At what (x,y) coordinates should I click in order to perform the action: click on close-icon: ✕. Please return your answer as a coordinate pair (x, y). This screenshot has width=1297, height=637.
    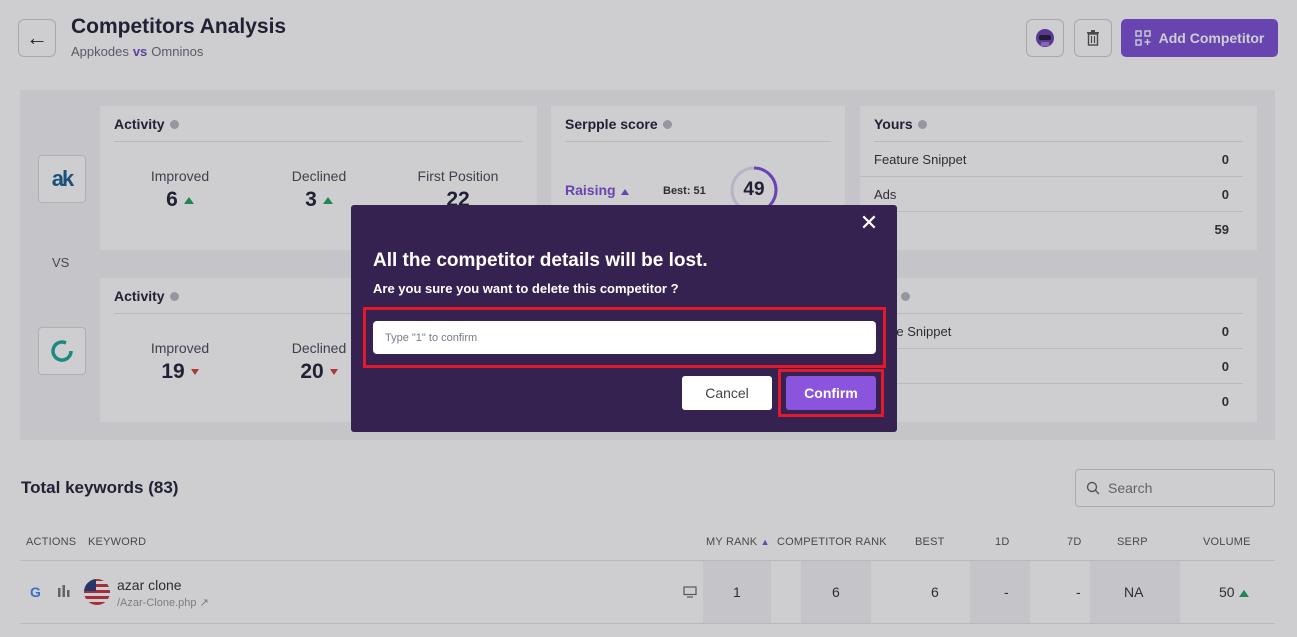
    Looking at the image, I should click on (869, 223).